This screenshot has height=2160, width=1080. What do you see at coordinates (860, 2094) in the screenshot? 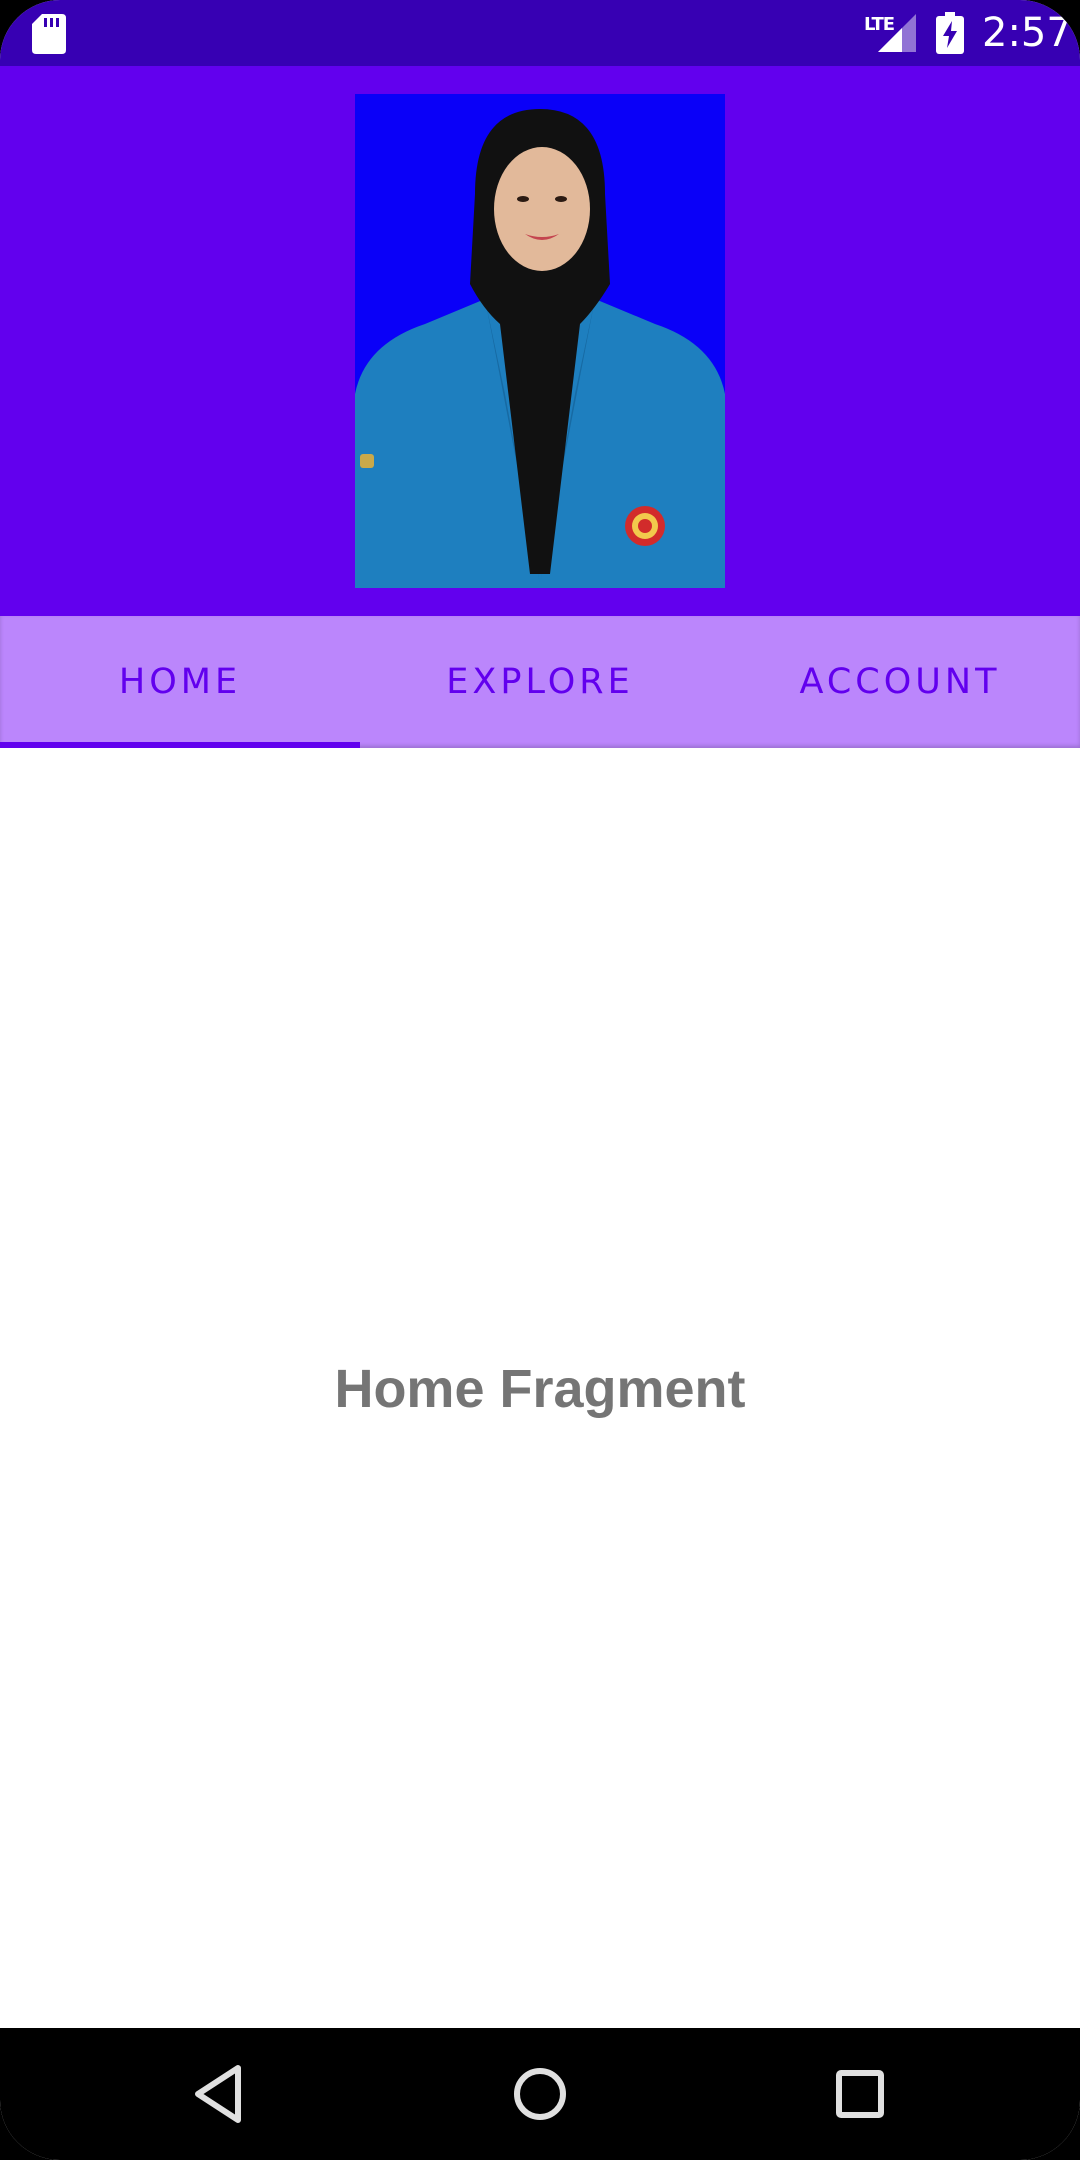
I see `recents-icon` at bounding box center [860, 2094].